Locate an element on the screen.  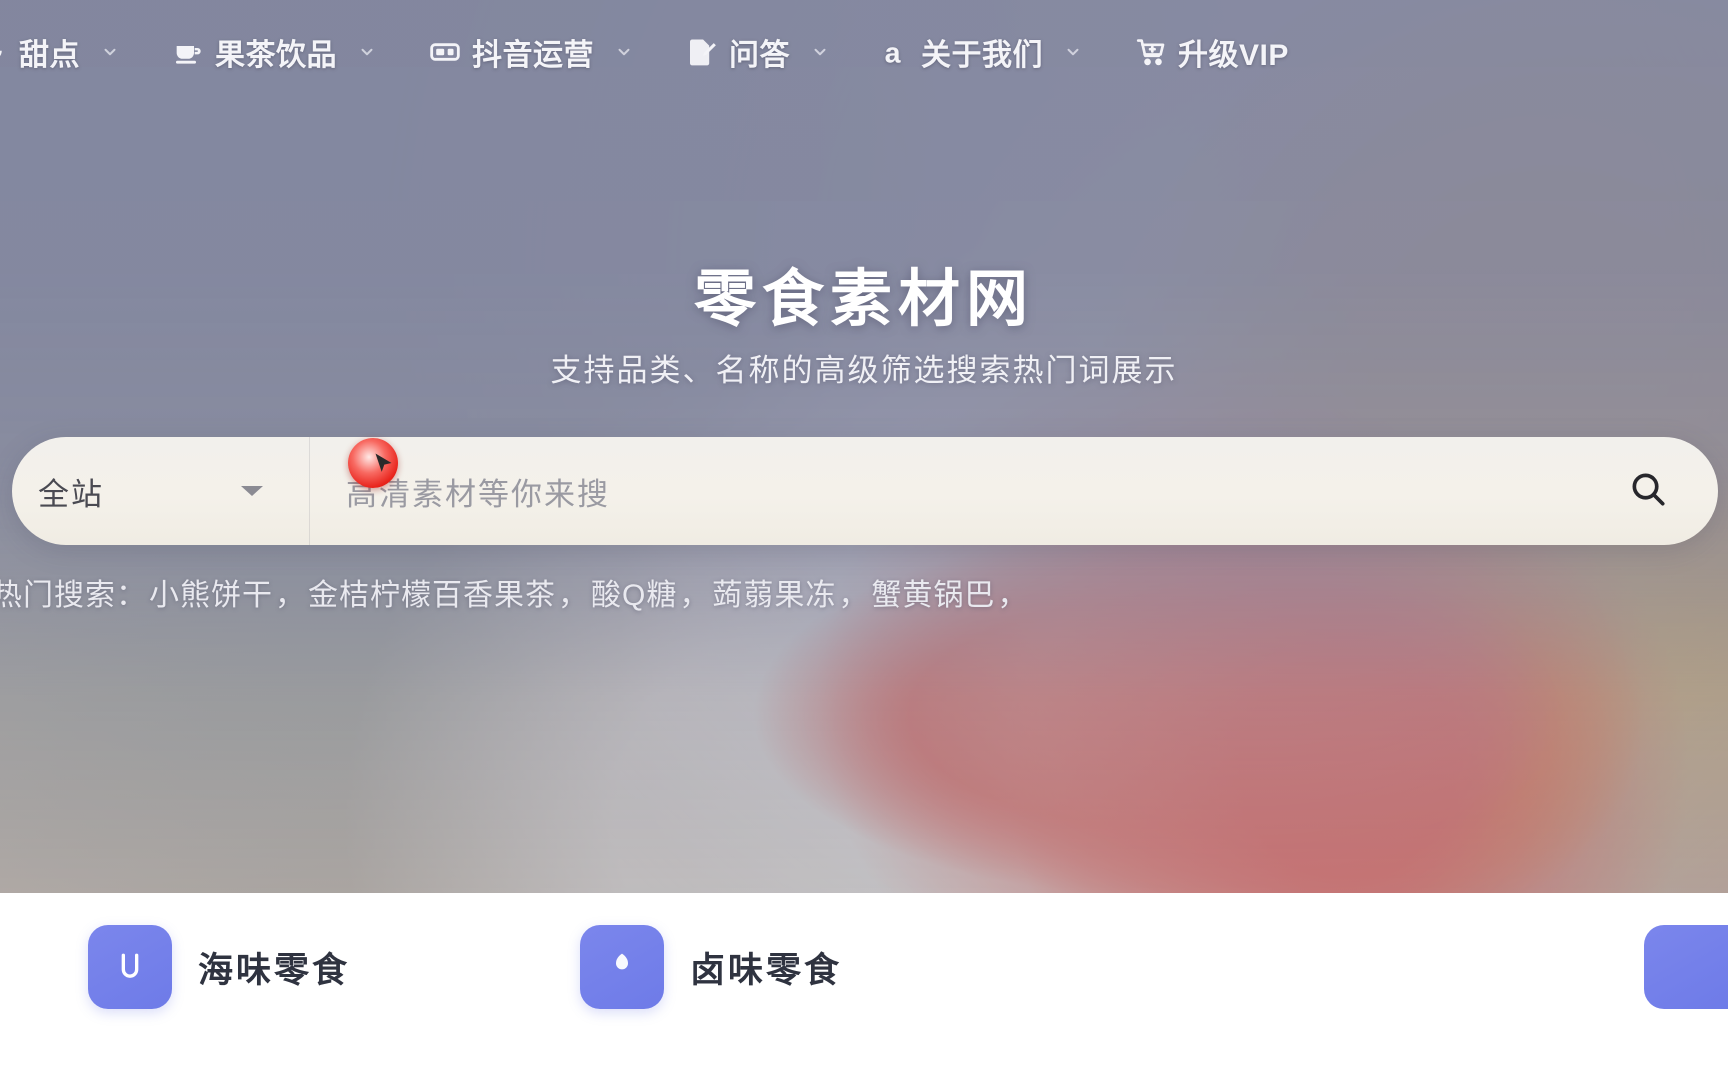
category-card-braised-snack: 卤味零食 is located at coordinates (711, 967).